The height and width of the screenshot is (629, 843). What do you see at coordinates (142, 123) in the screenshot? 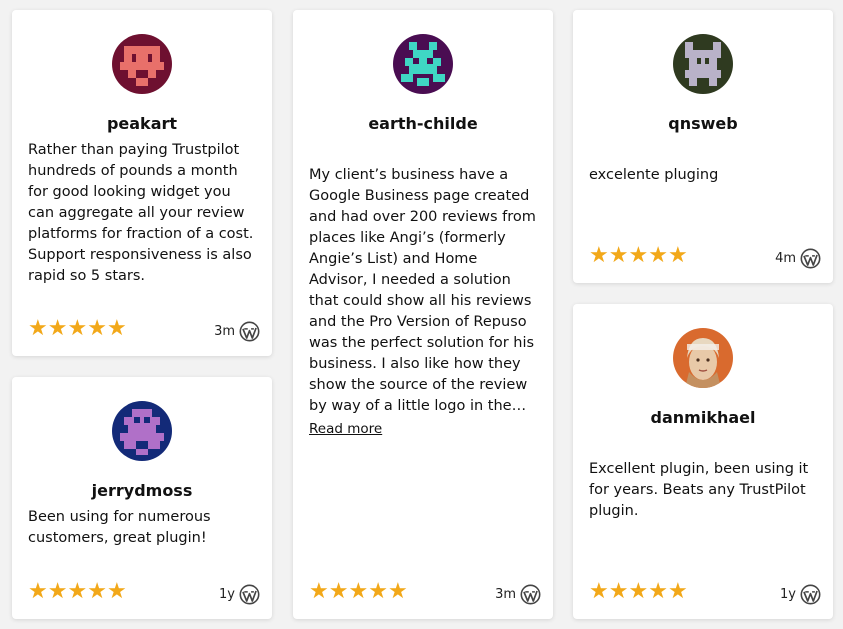
I see `reviewer-name: peakart` at bounding box center [142, 123].